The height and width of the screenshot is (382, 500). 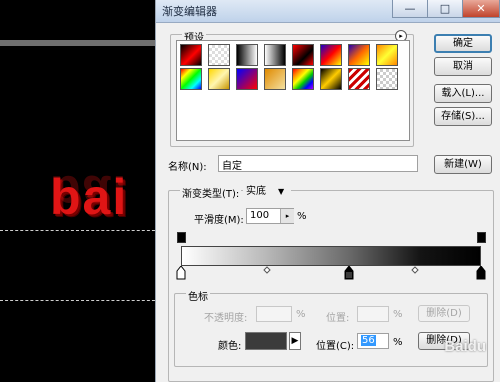 I want to click on delete-opacity-stop-button: 删除(D), so click(x=444, y=313).